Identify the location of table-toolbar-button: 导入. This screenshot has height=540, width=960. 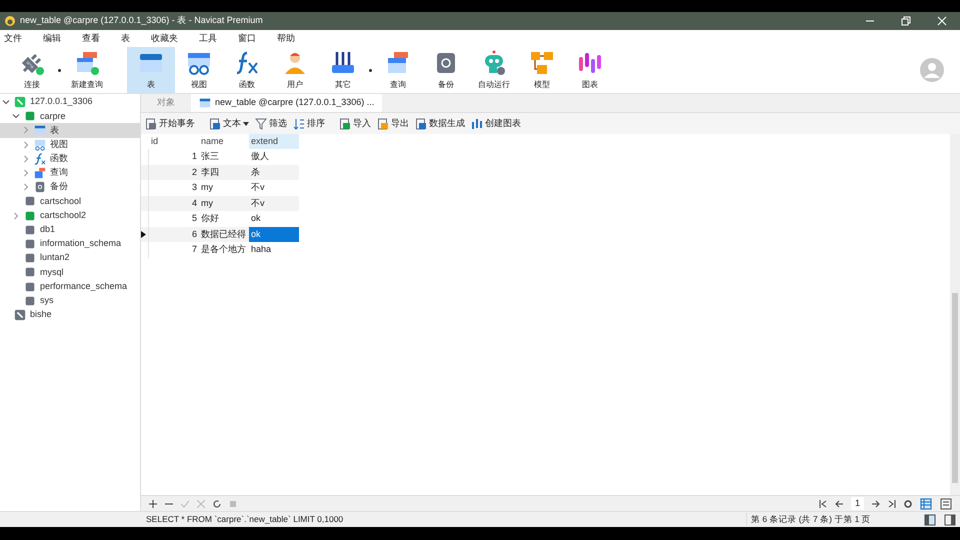
(355, 123).